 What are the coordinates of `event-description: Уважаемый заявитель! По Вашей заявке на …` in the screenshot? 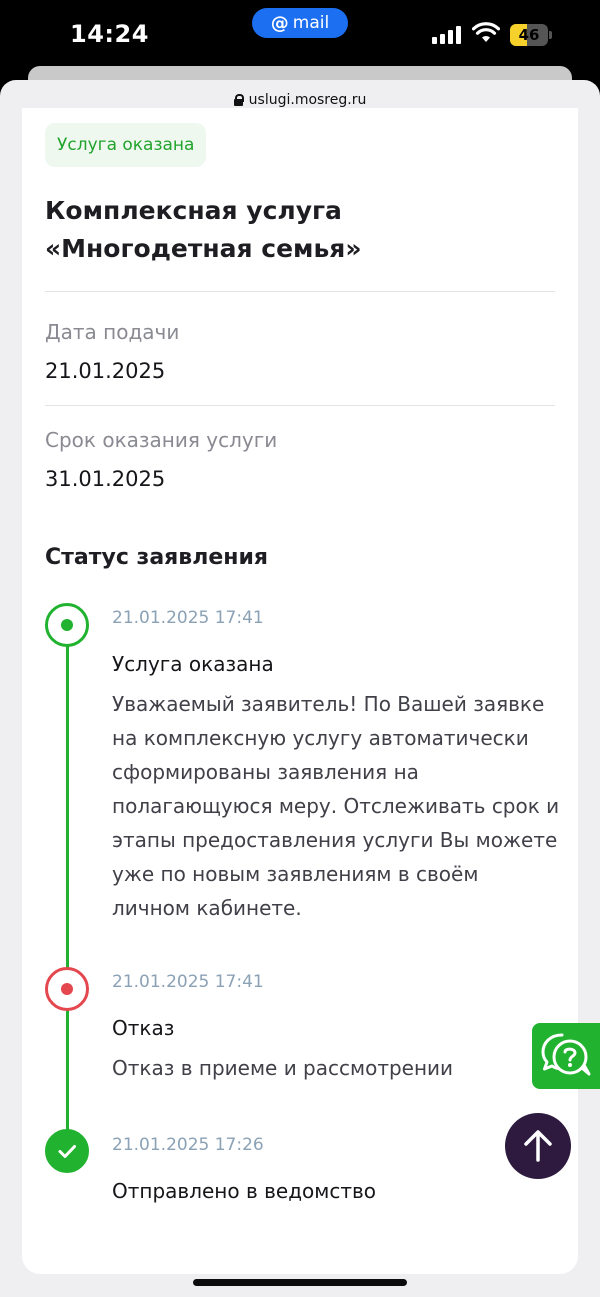 It's located at (336, 806).